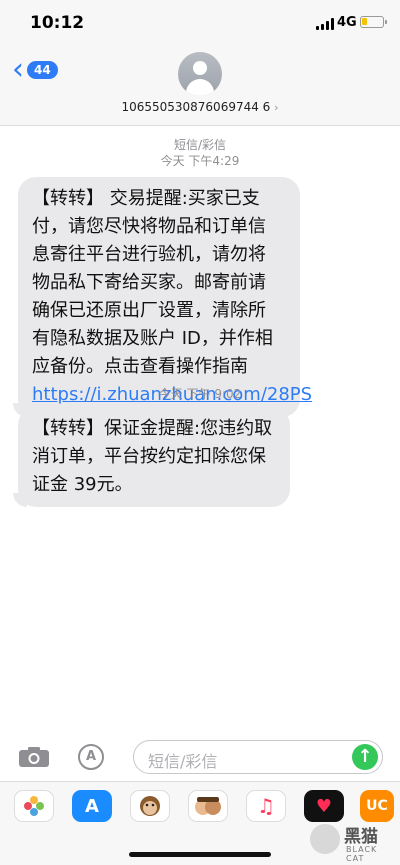 This screenshot has width=400, height=865. Describe the element at coordinates (200, 823) in the screenshot. I see `imessage-app-drawer: A ♫ ♥ UC 黑猫 BLACK CAT` at that location.